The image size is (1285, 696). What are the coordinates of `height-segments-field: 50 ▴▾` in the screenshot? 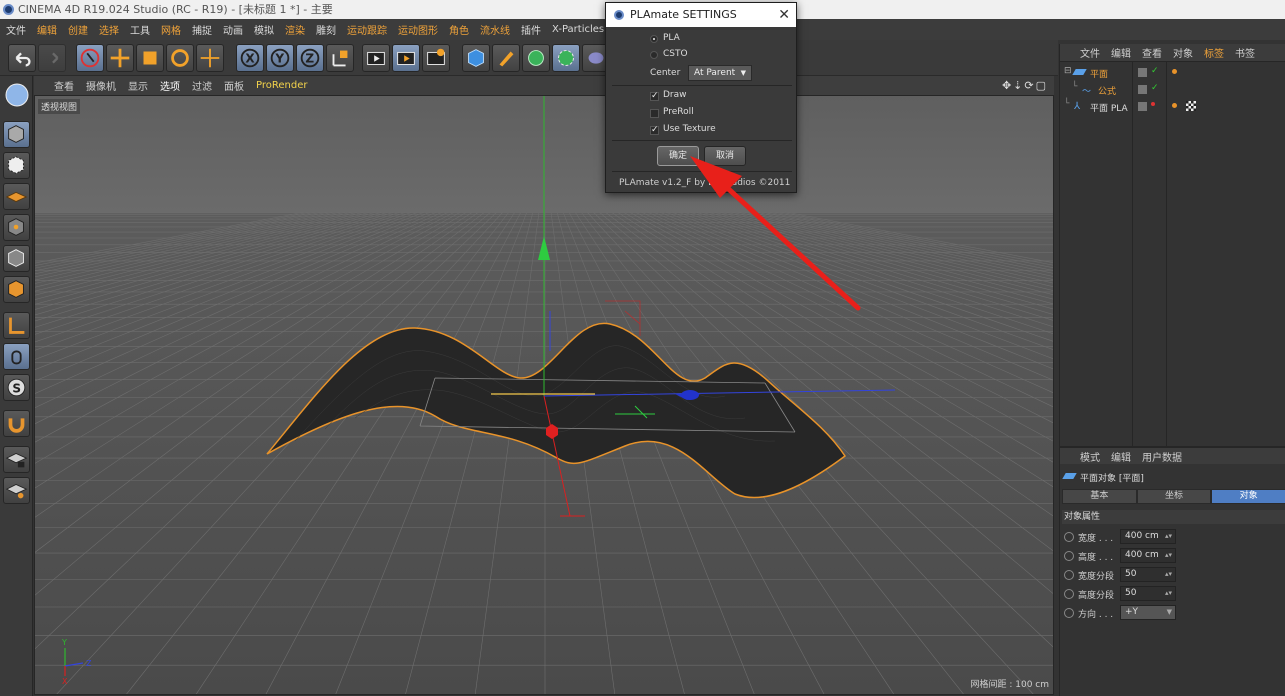 It's located at (1148, 593).